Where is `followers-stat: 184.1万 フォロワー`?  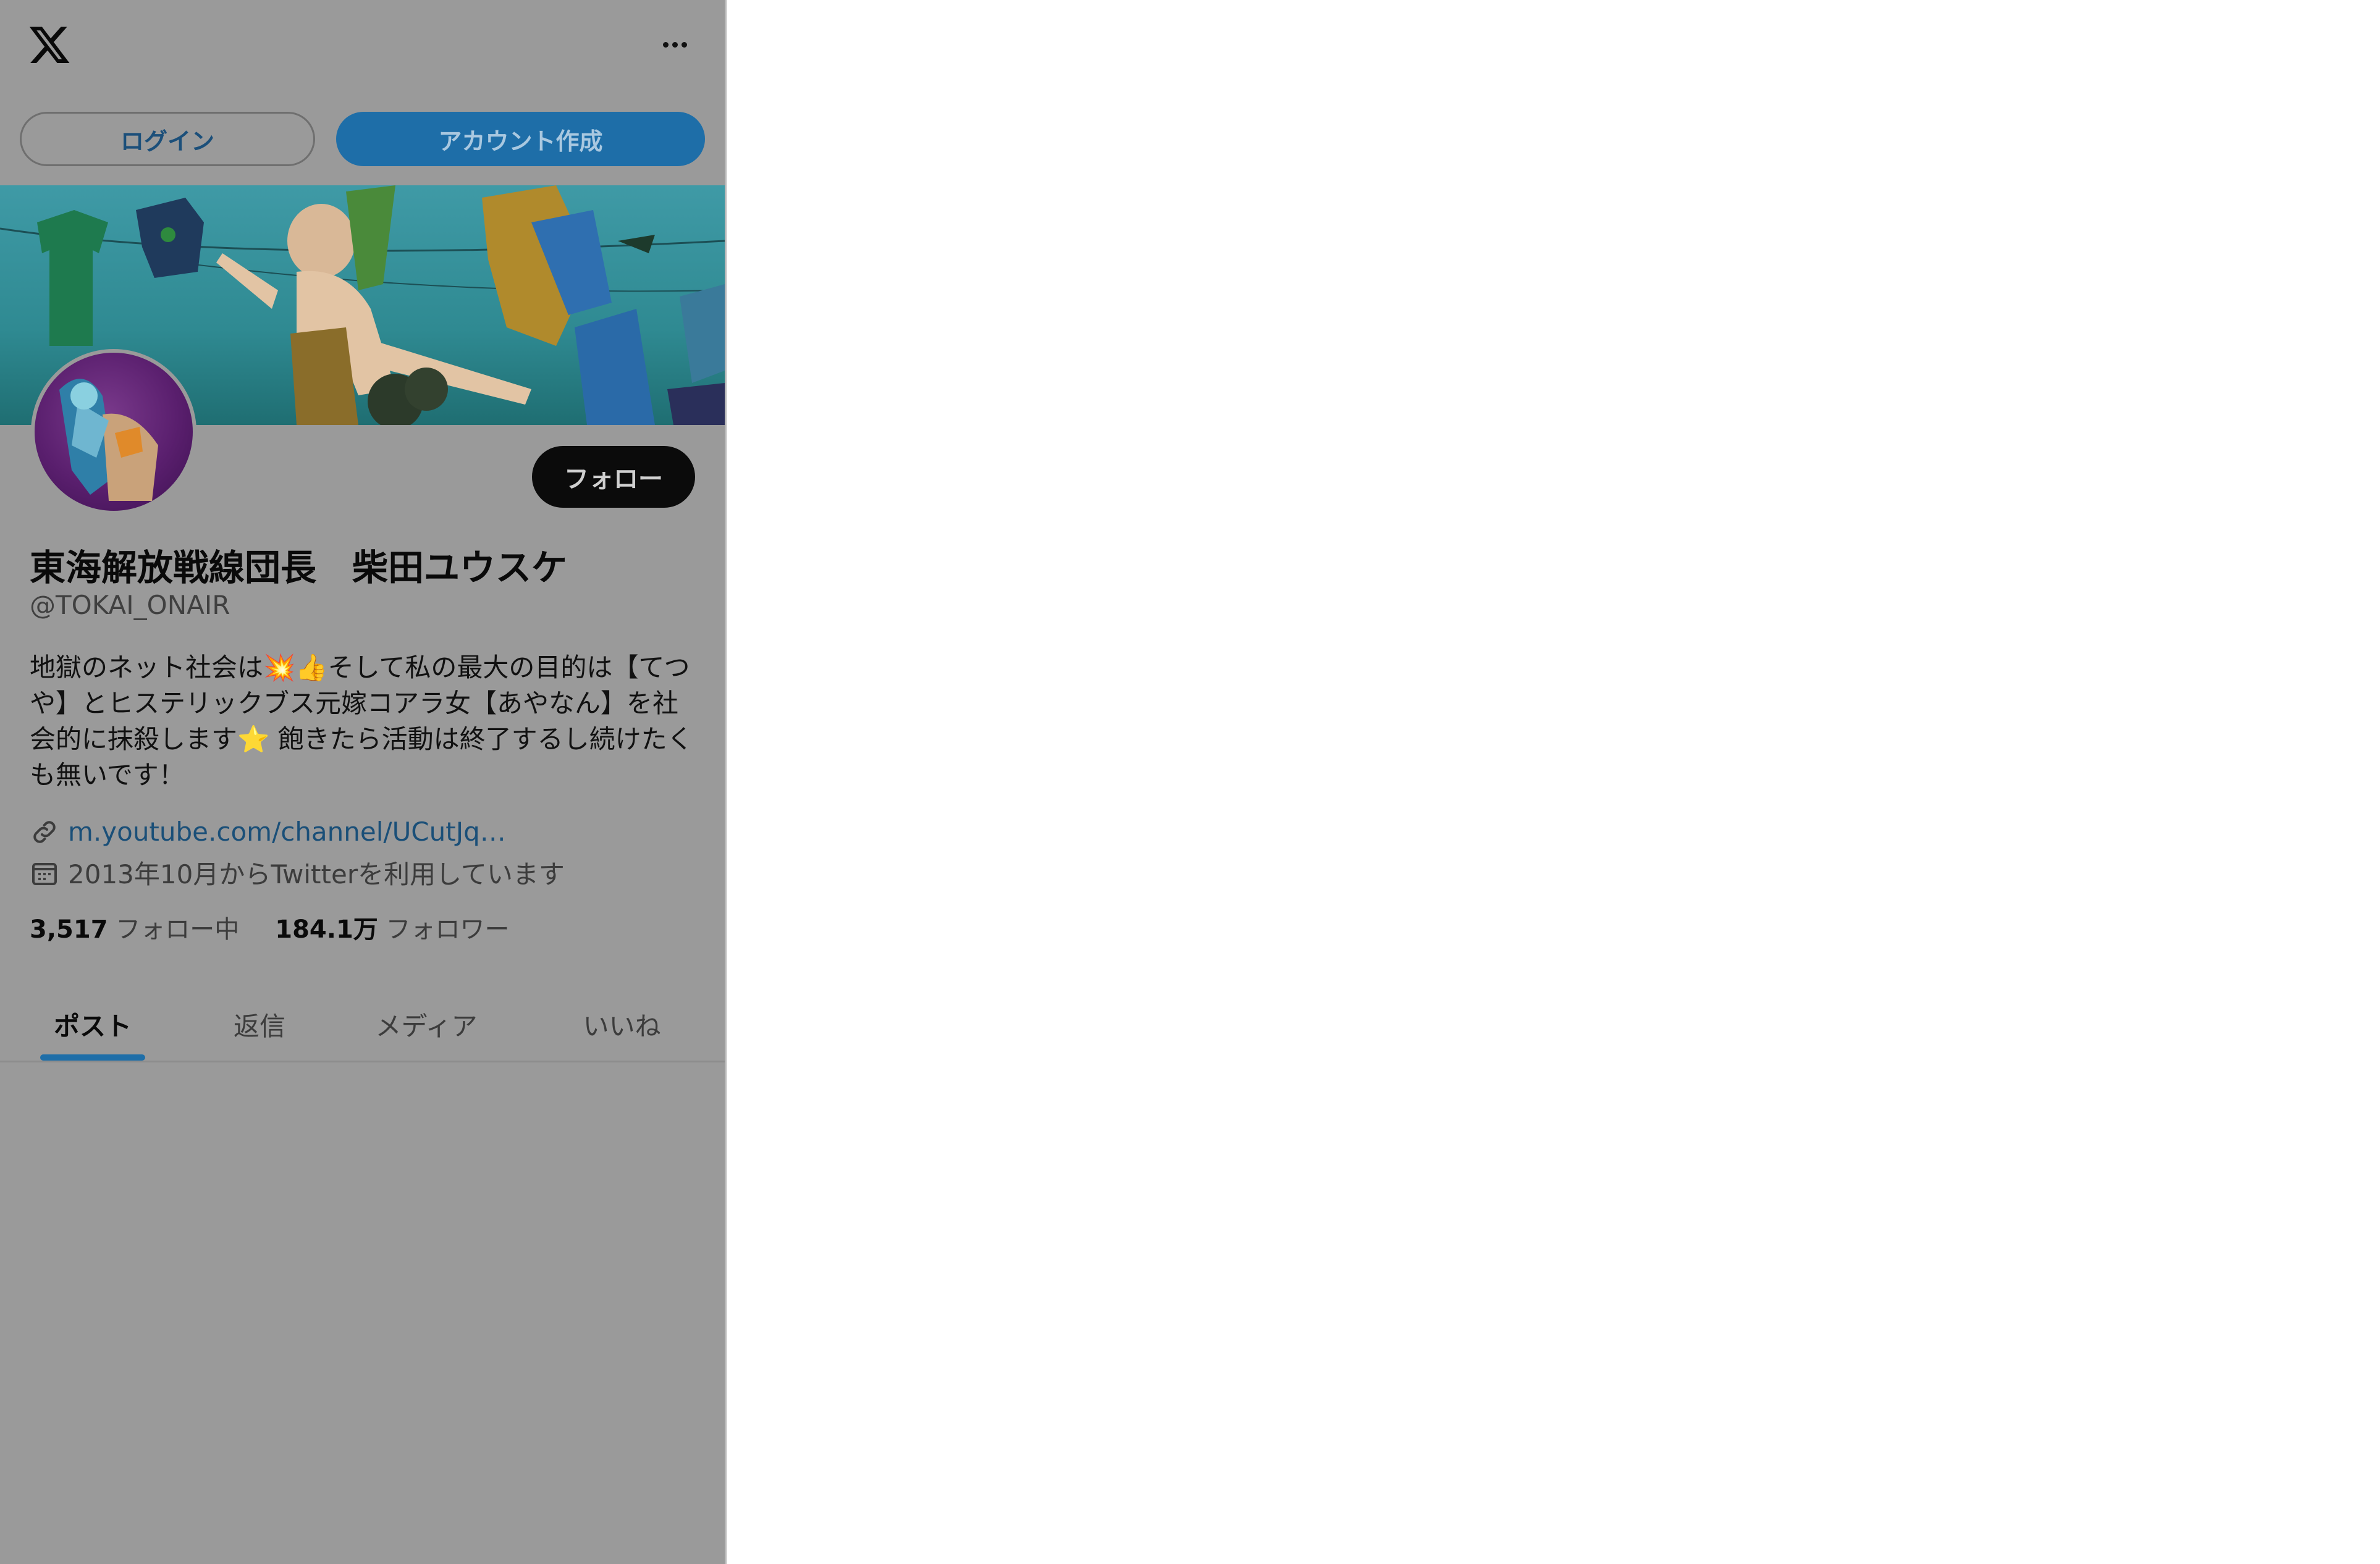 followers-stat: 184.1万 フォロワー is located at coordinates (392, 927).